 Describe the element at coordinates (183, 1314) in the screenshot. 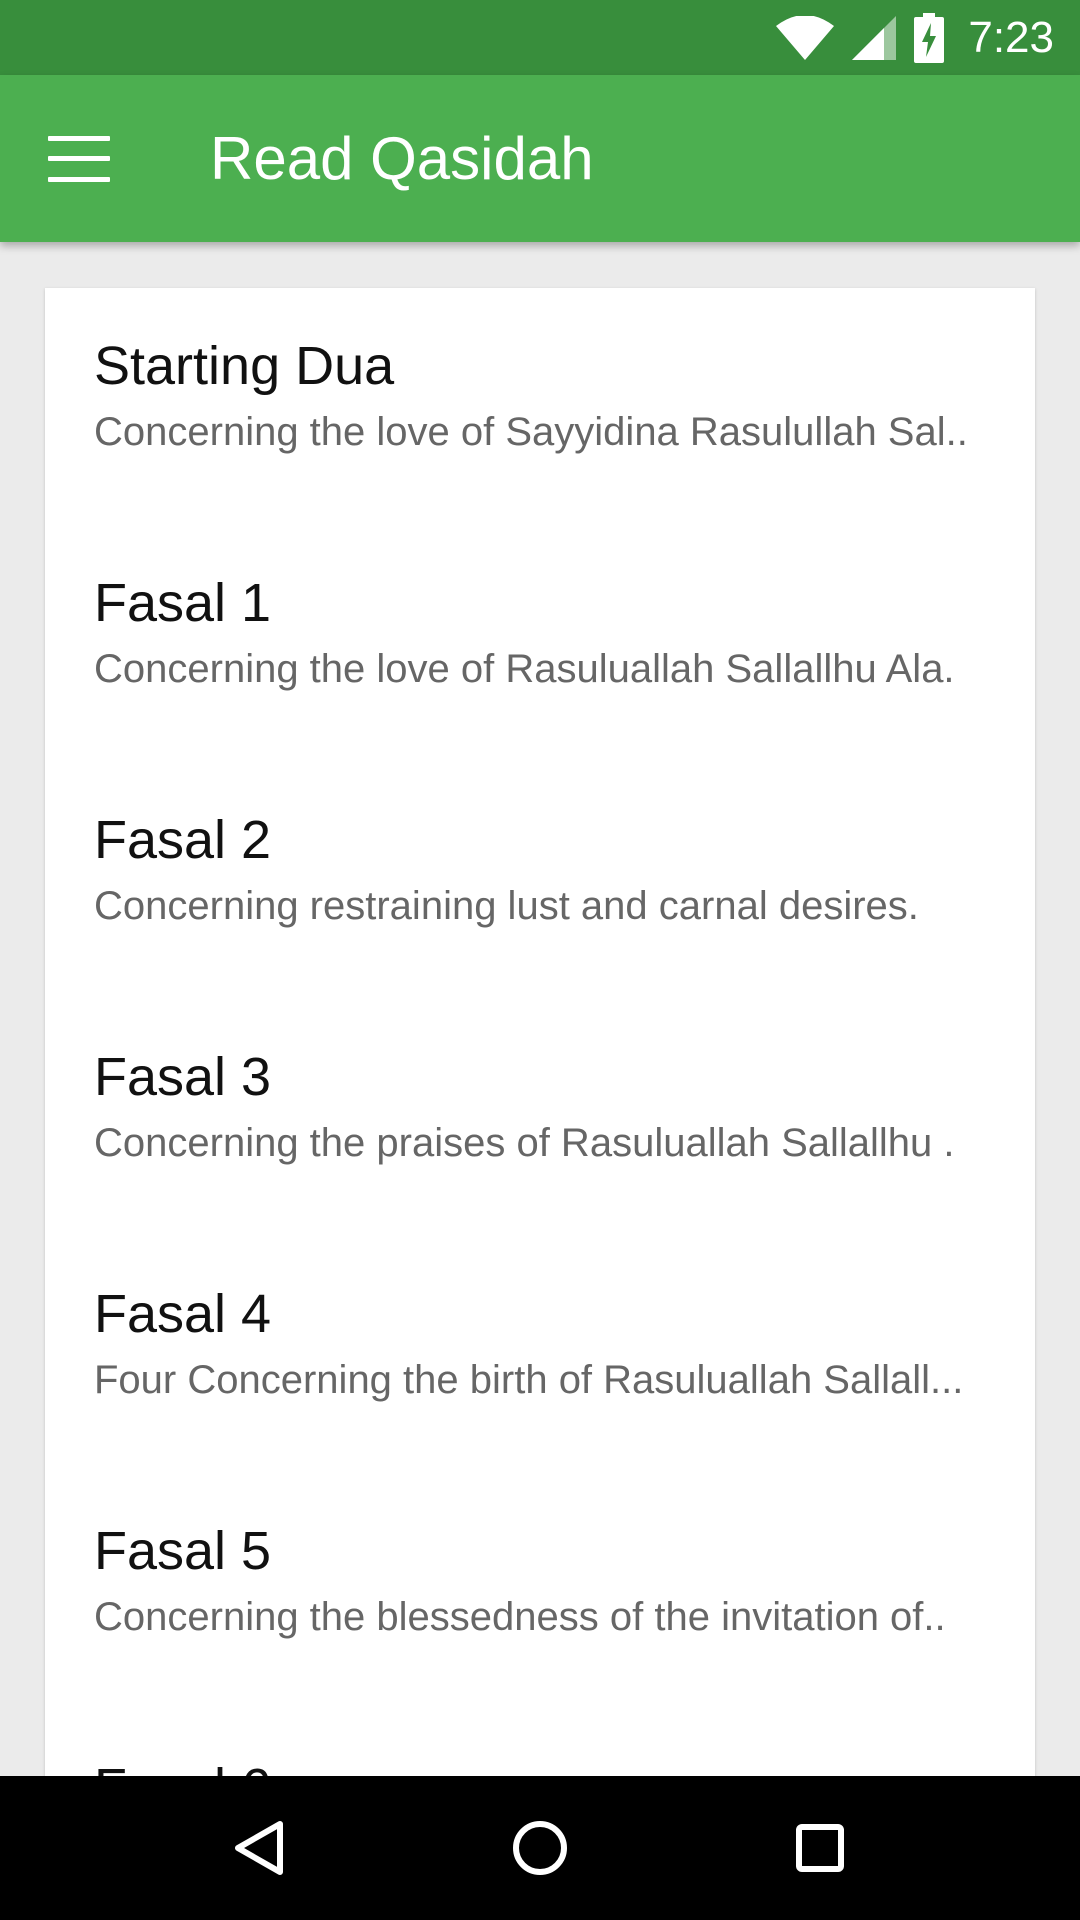

I see `list-item-title: Fasal 4` at that location.